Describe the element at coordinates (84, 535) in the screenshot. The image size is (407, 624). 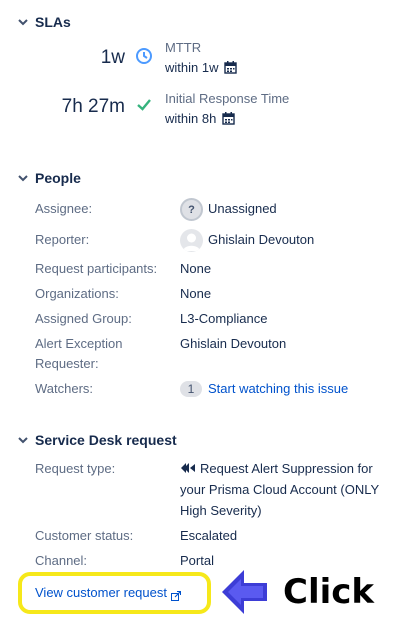
I see `customer-status-label: Customer status:` at that location.